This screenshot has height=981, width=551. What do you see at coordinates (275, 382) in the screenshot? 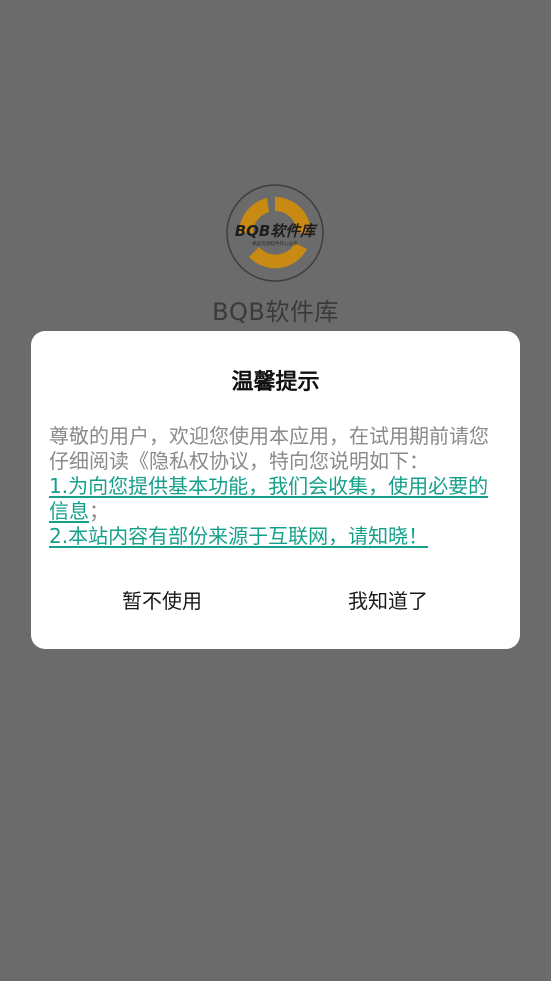
I see `dialog-title: 温馨提示` at bounding box center [275, 382].